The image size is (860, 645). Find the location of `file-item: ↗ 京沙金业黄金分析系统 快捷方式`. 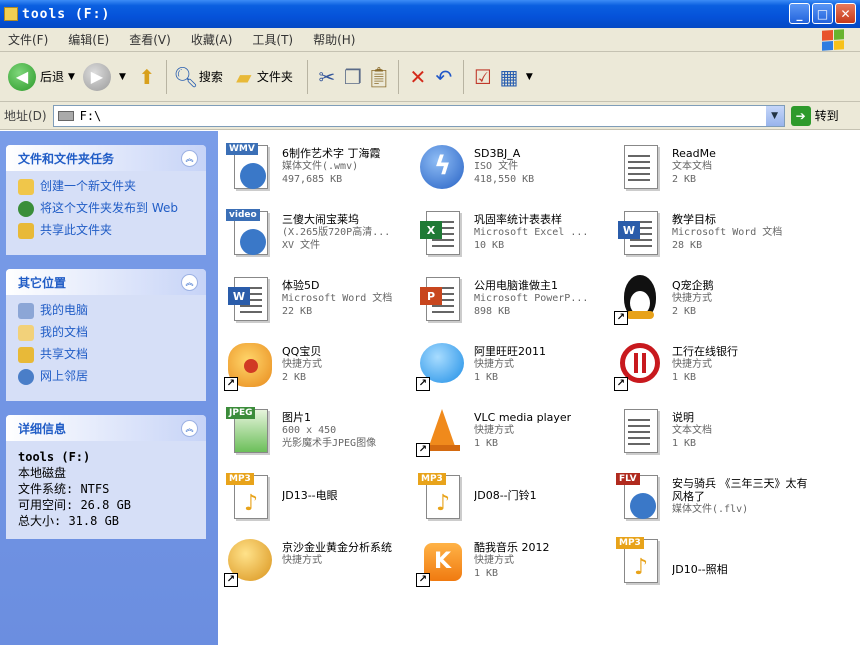

file-item: ↗ 京沙金业黄金分析系统 快捷方式 is located at coordinates (322, 567).